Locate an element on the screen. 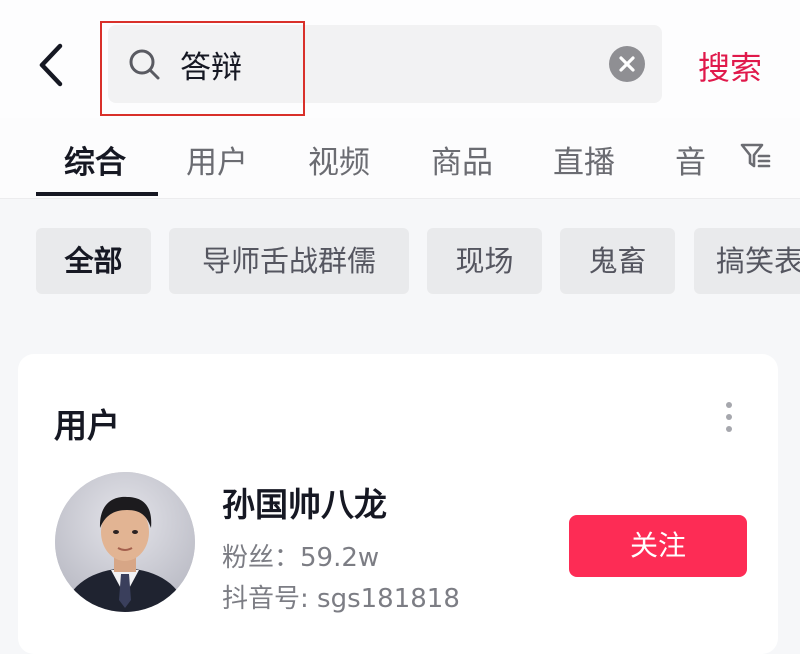 The image size is (800, 654). douyin-id: 抖音号: sgs181818 is located at coordinates (341, 599).